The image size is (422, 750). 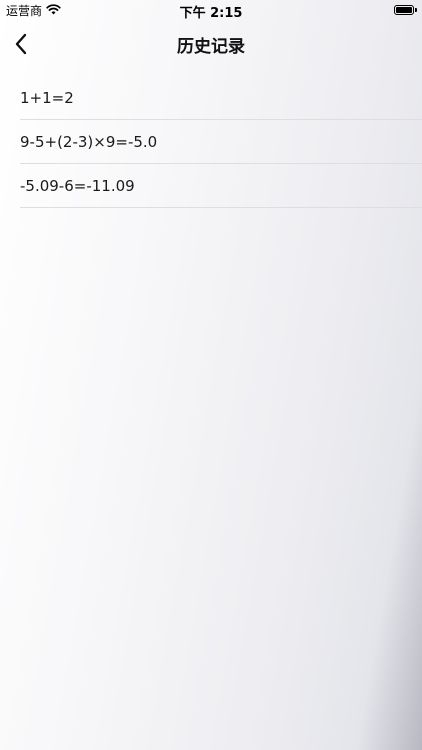 What do you see at coordinates (89, 141) in the screenshot?
I see `history-expression: 9-5+(2-3)×9=-5.0` at bounding box center [89, 141].